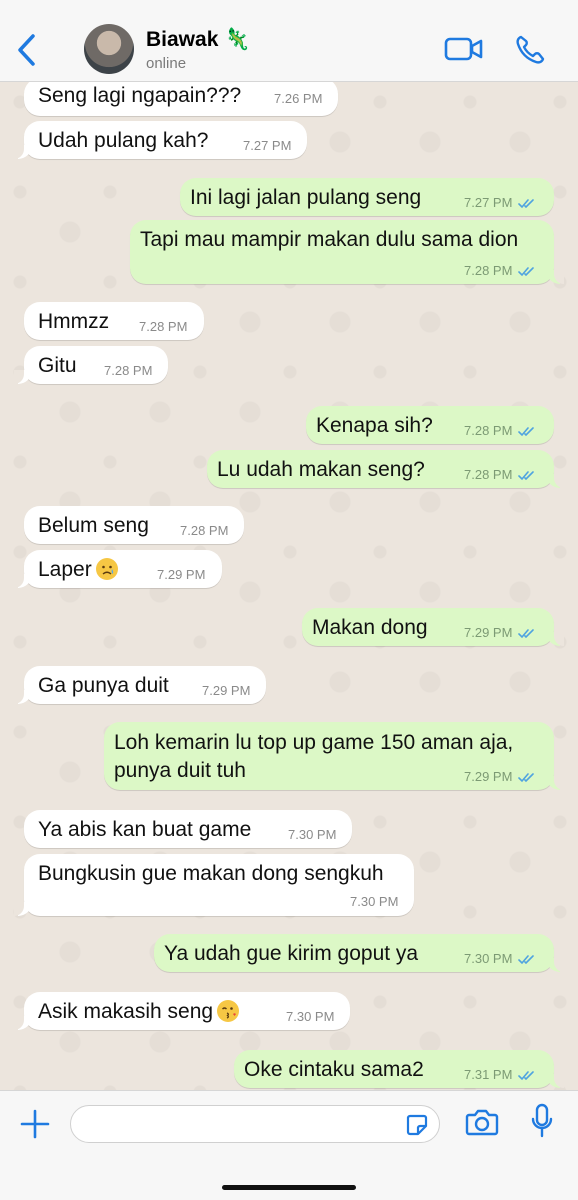 The width and height of the screenshot is (578, 1200). I want to click on message-bubble: Ga punya duit 7.29 PM, so click(140, 685).